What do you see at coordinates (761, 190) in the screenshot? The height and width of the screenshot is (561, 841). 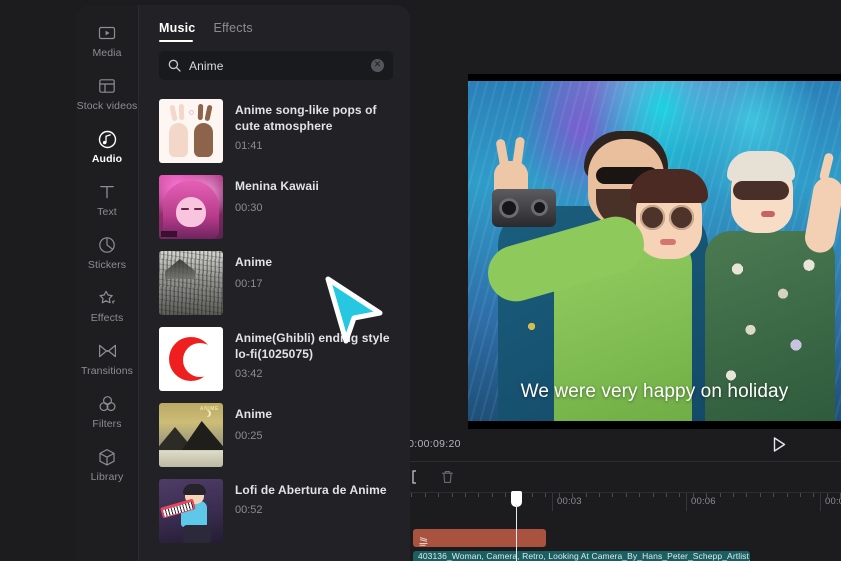 I see `preview-figure-blonde-sunglasses` at bounding box center [761, 190].